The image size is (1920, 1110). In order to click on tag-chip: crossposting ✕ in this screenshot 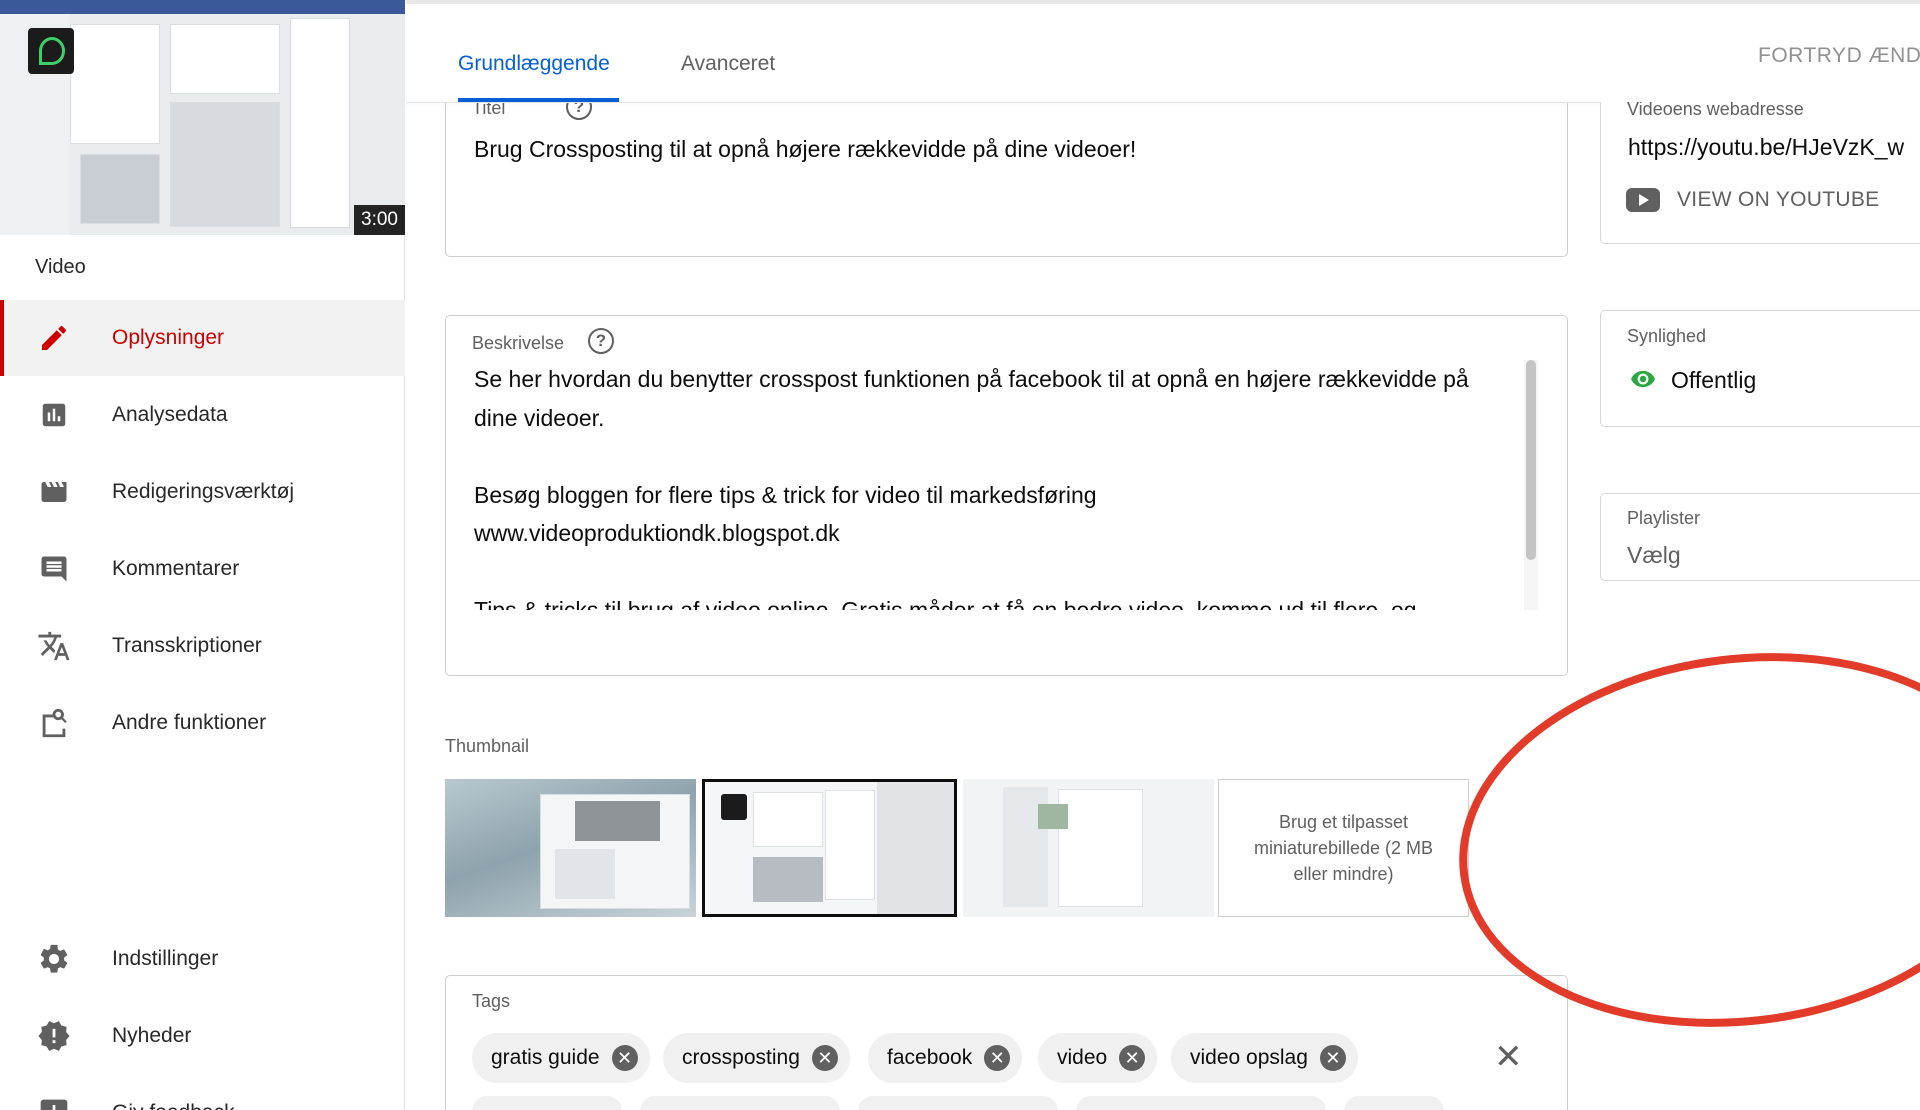, I will do `click(756, 1058)`.